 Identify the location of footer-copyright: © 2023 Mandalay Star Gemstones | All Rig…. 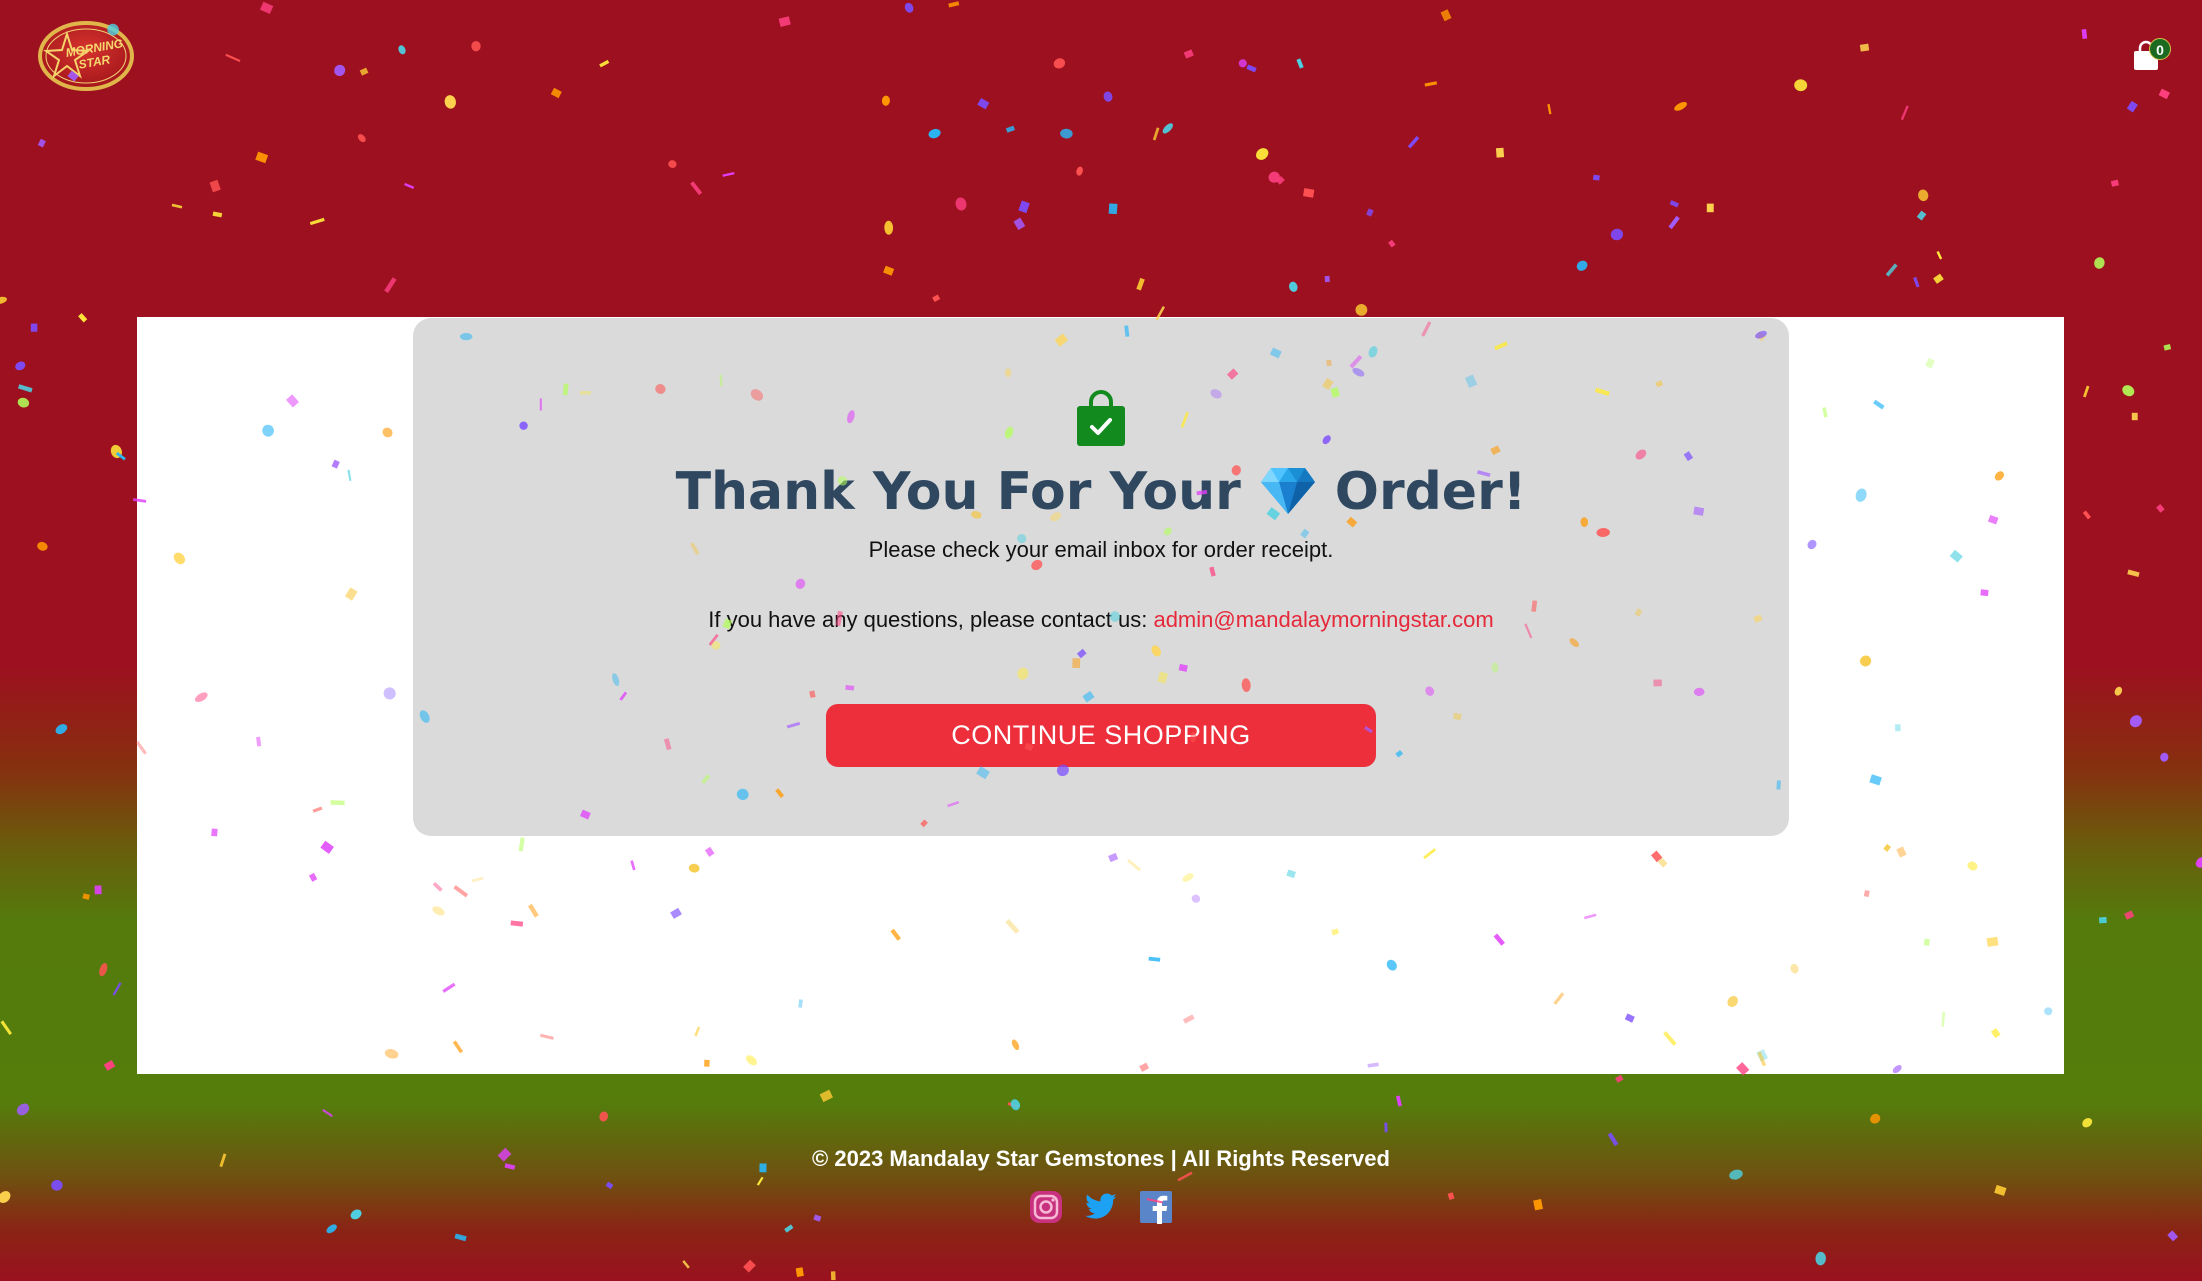
(1101, 1158).